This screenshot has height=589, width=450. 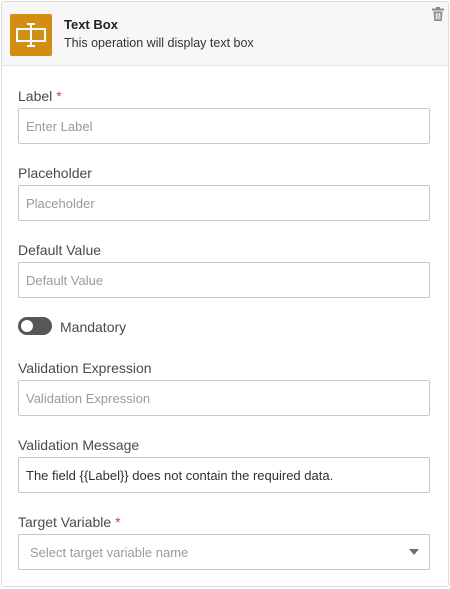 I want to click on trash-icon, so click(x=438, y=14).